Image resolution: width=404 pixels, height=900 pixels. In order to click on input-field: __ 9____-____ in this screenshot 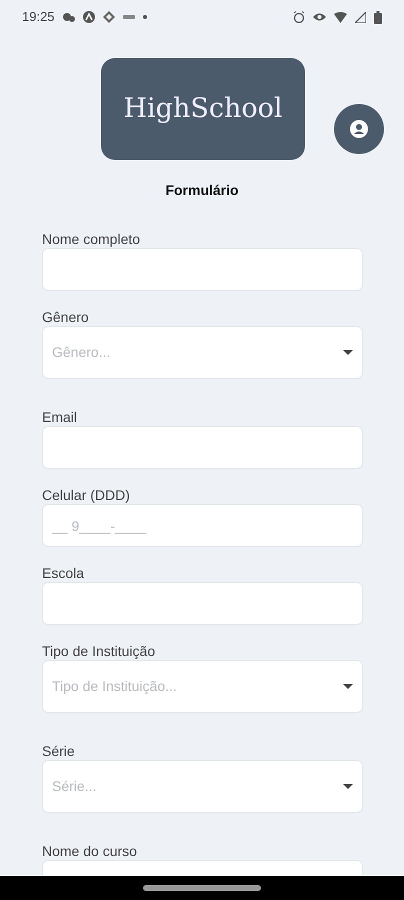, I will do `click(202, 525)`.